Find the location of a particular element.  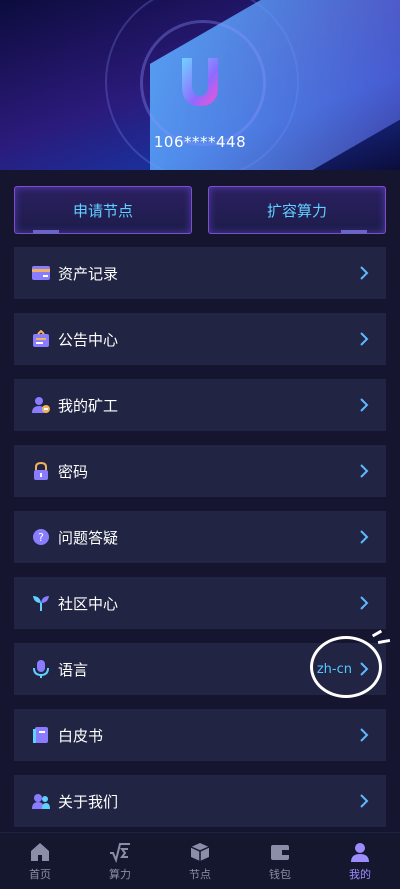

sqrt-sigma-icon is located at coordinates (120, 852).